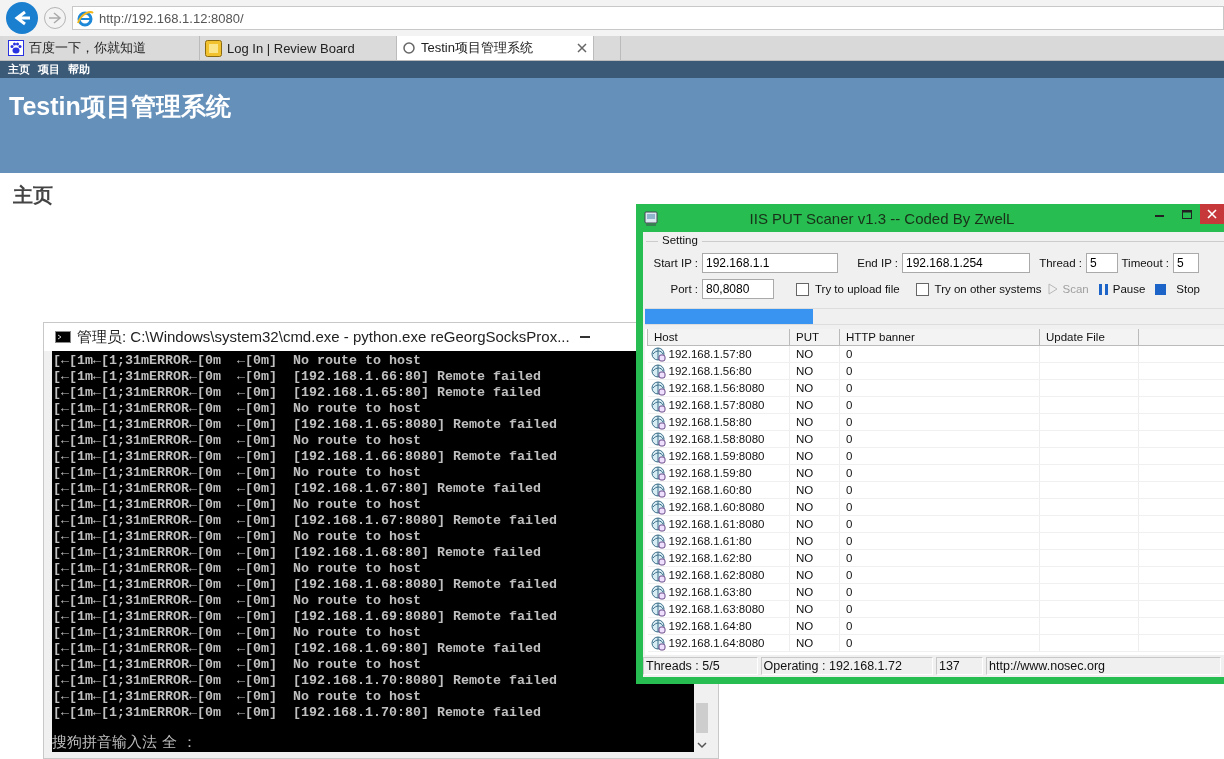 This screenshot has height=759, width=1224. I want to click on table-cell: 192.168.1.64:8080, so click(718, 643).